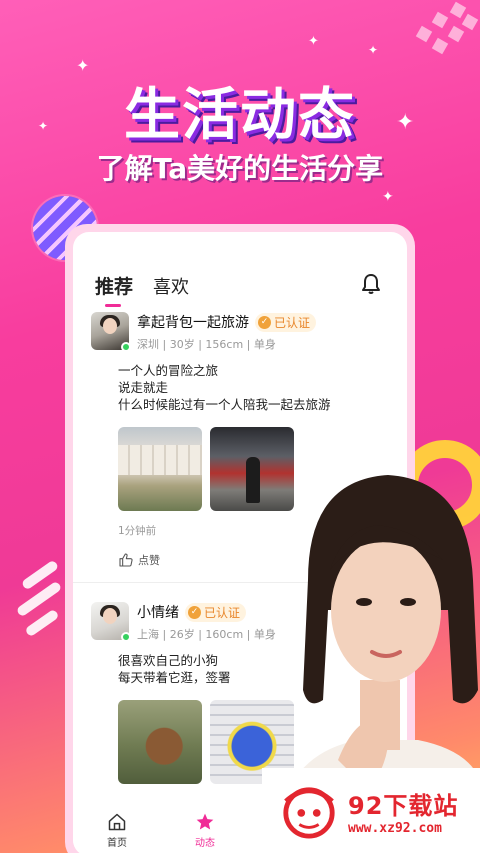 The image size is (480, 853). What do you see at coordinates (117, 843) in the screenshot?
I see `nav-home-label: 首页` at bounding box center [117, 843].